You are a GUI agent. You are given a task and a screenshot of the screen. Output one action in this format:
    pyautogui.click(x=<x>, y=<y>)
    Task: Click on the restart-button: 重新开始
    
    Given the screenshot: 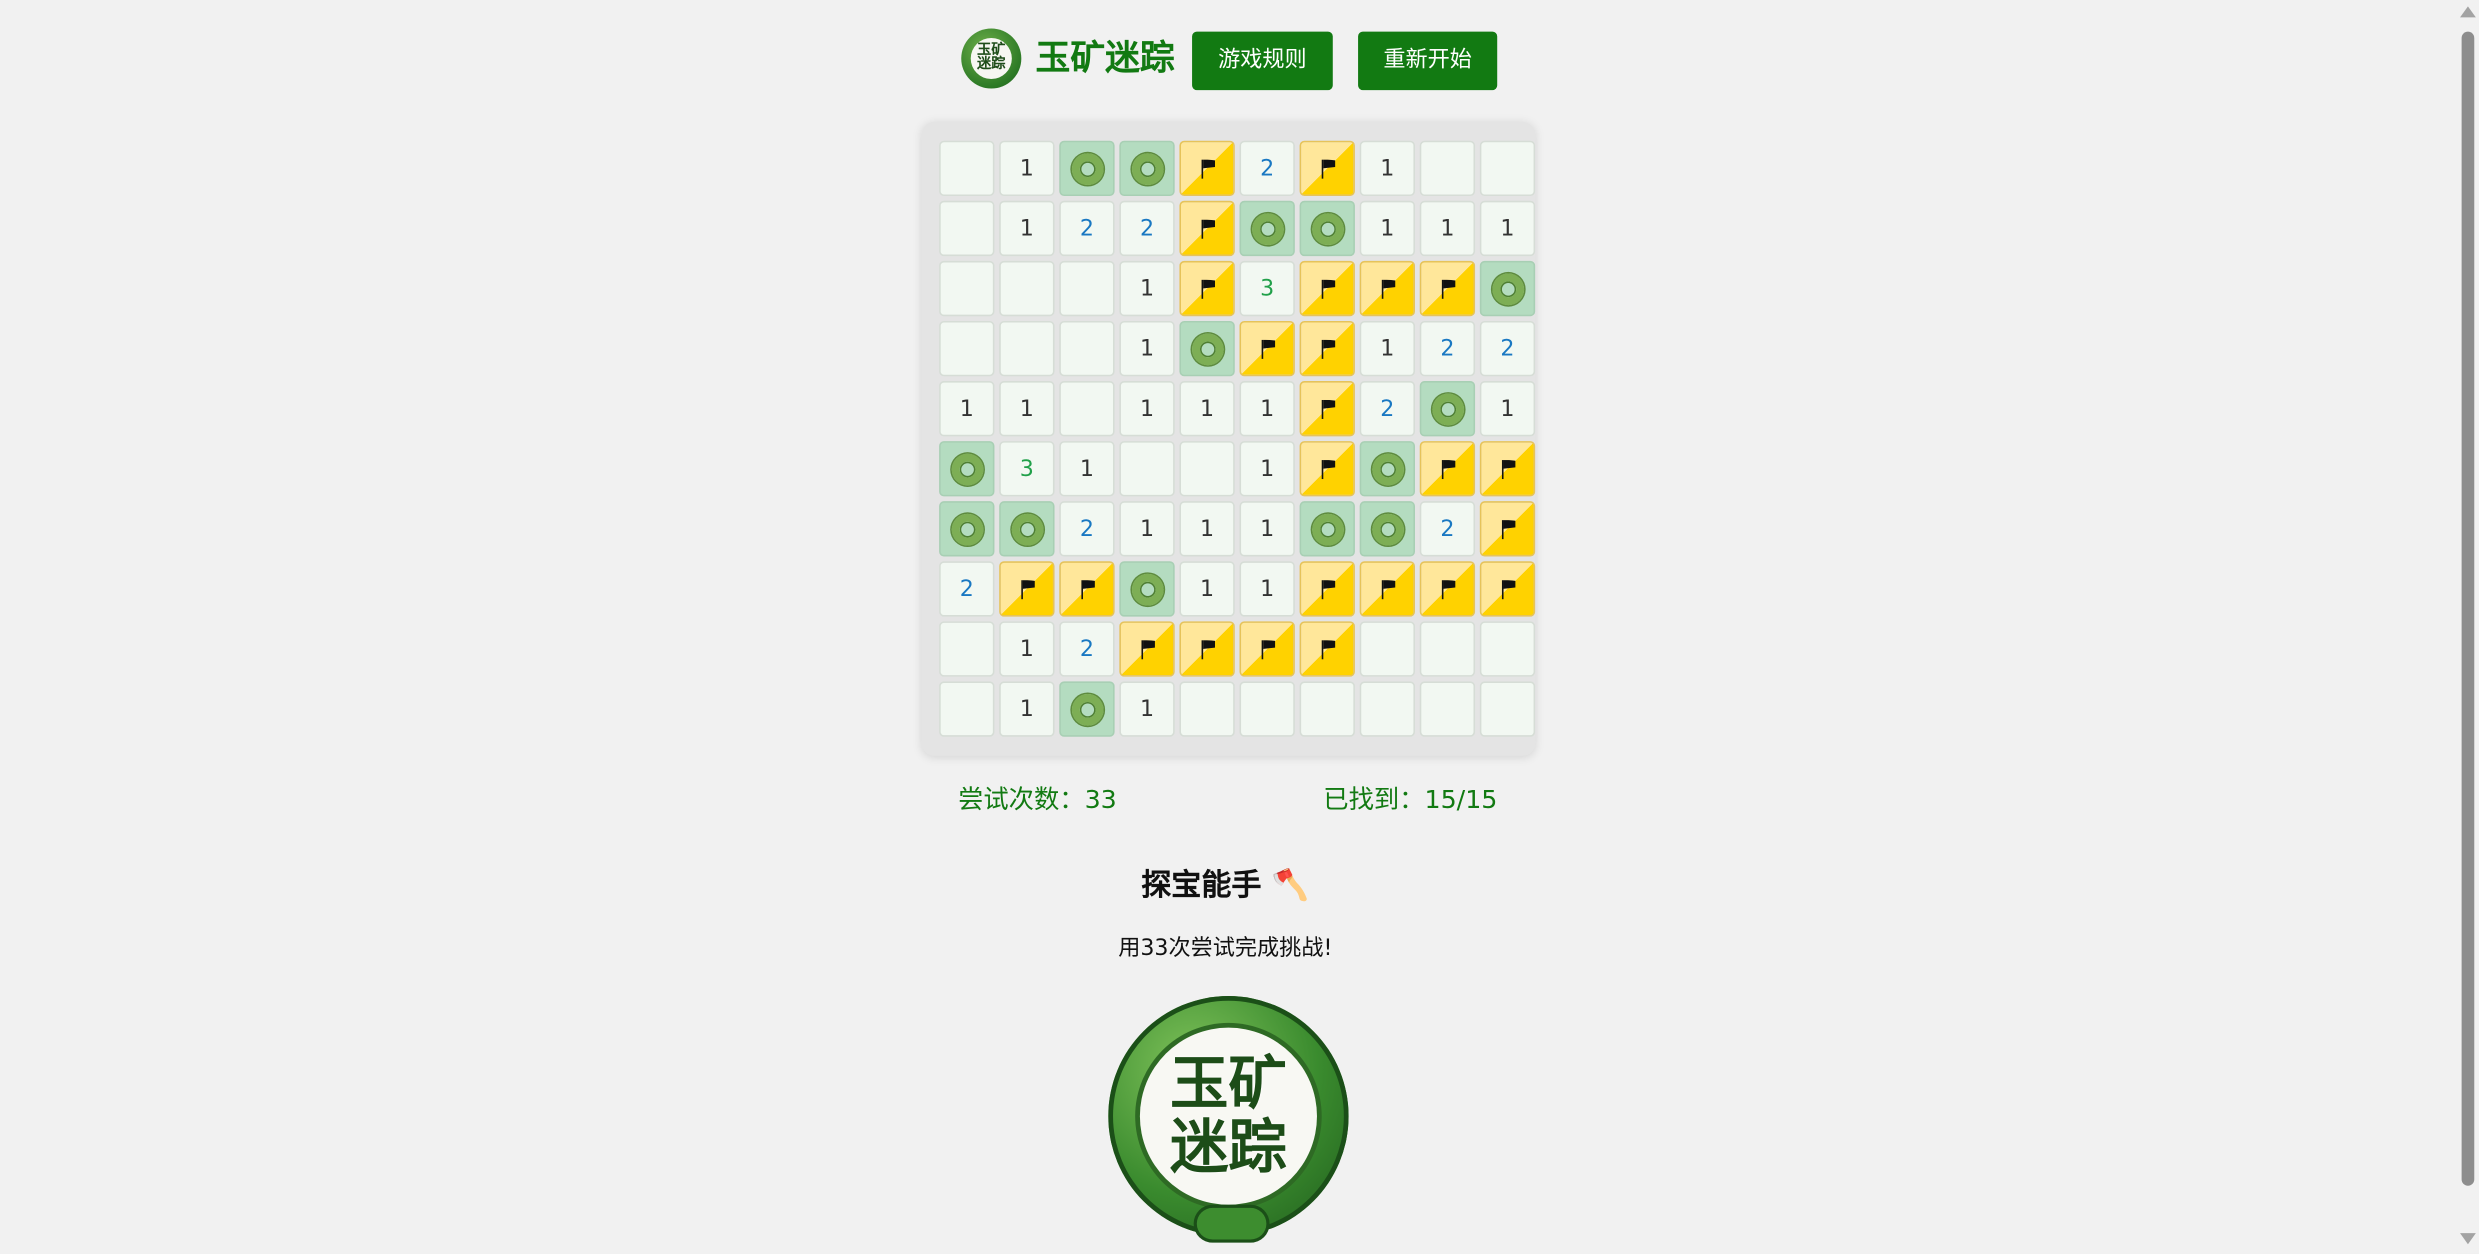 What is the action you would take?
    pyautogui.click(x=1428, y=61)
    